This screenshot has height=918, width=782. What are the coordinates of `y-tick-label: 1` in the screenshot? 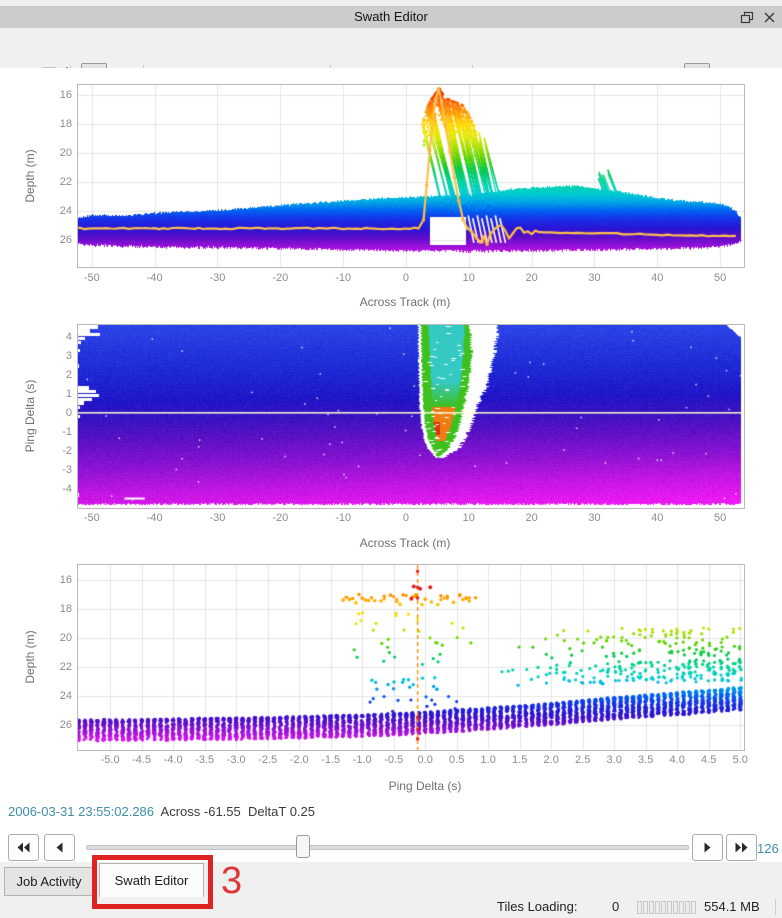 It's located at (68, 393).